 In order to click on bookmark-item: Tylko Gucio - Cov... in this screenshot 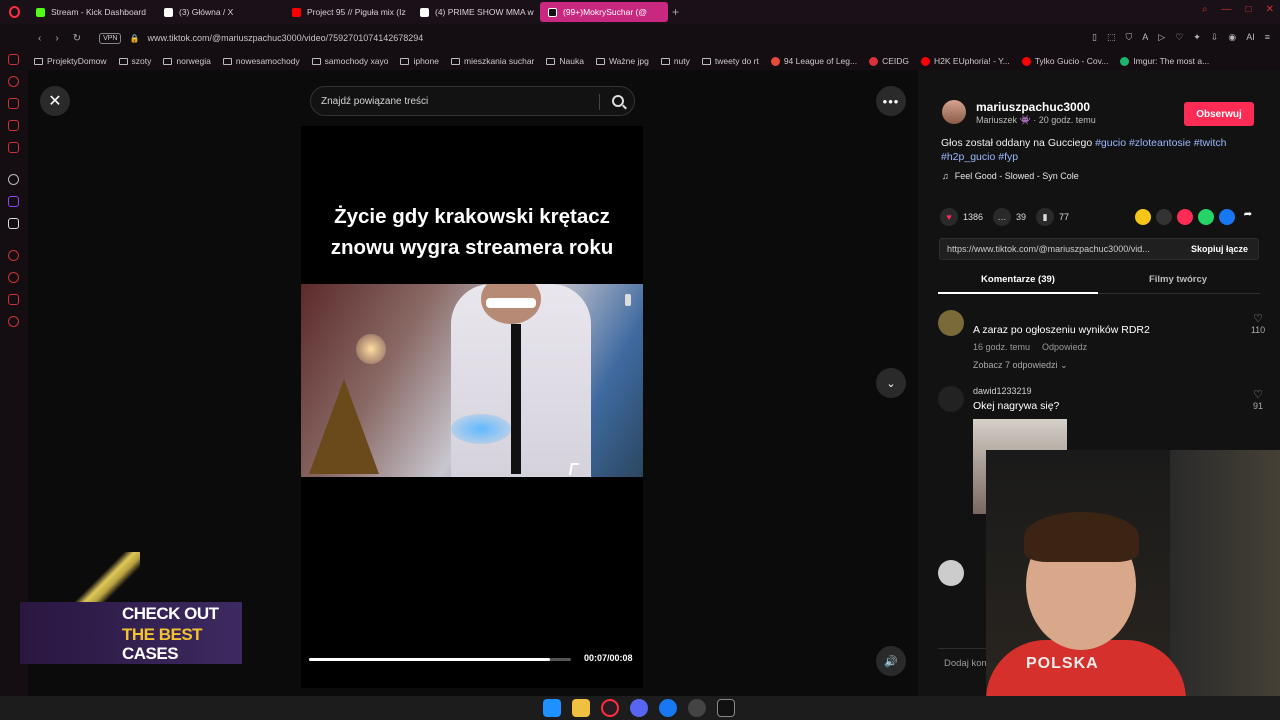, I will do `click(1064, 61)`.